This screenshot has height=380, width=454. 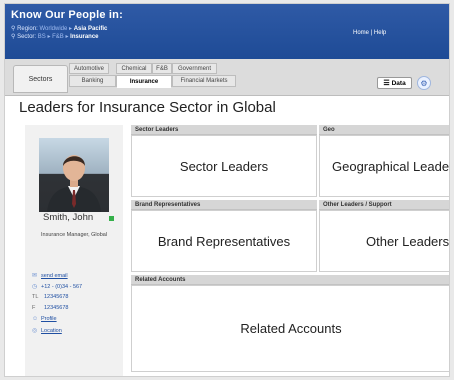 I want to click on online-status-indicator, so click(x=111, y=218).